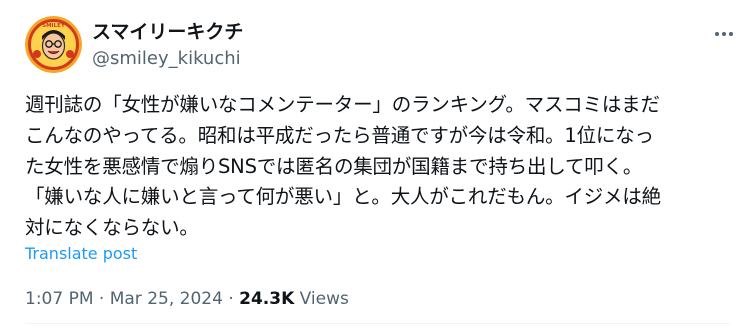  Describe the element at coordinates (166, 299) in the screenshot. I see `post-date: Mar 25, 2024` at that location.